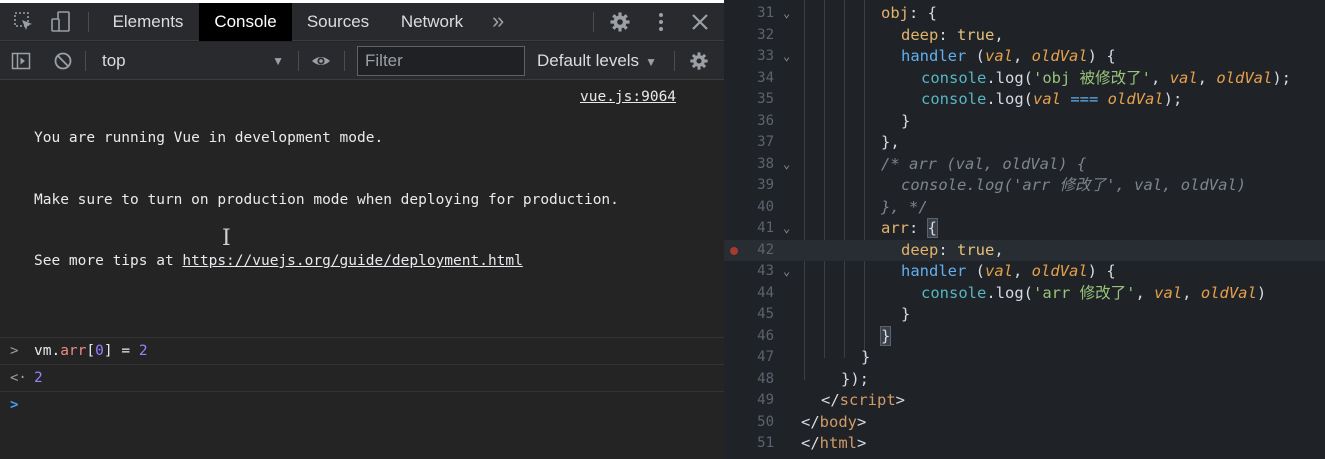 The height and width of the screenshot is (459, 1325). I want to click on expr-bracket: [, so click(91, 351).